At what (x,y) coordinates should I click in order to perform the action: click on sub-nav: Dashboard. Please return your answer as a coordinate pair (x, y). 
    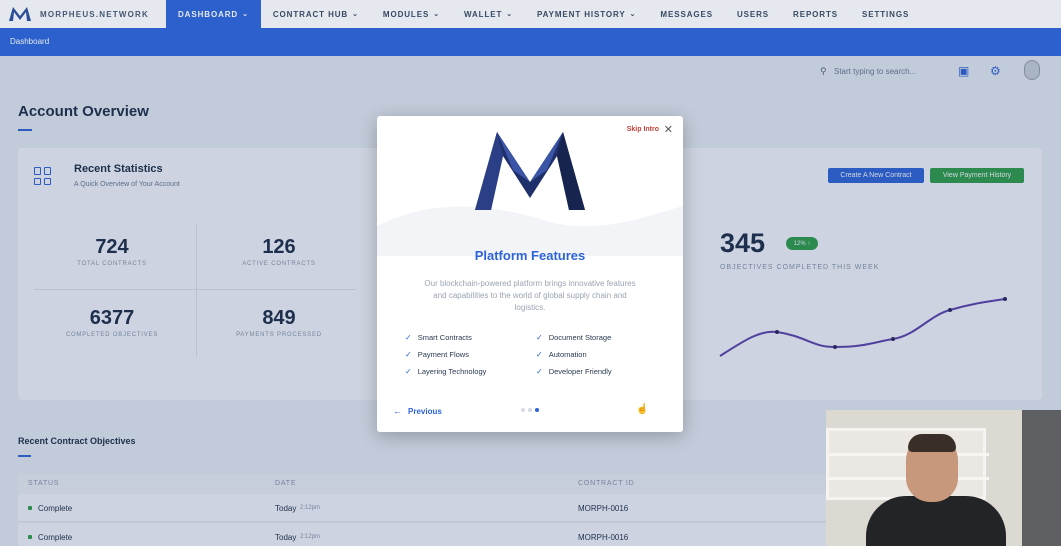
    Looking at the image, I should click on (530, 42).